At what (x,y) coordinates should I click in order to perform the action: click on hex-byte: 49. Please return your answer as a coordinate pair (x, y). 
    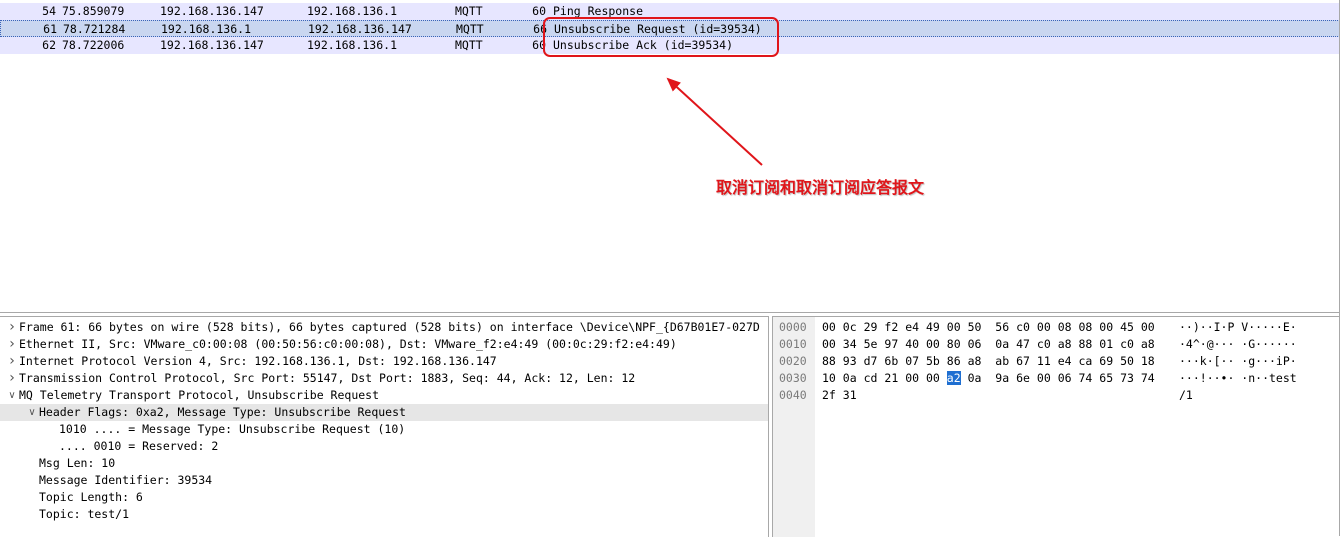
    Looking at the image, I should click on (933, 327).